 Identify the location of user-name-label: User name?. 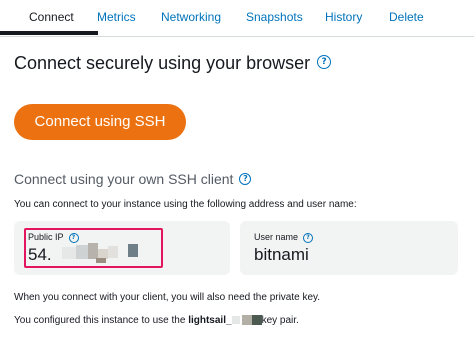
(284, 237).